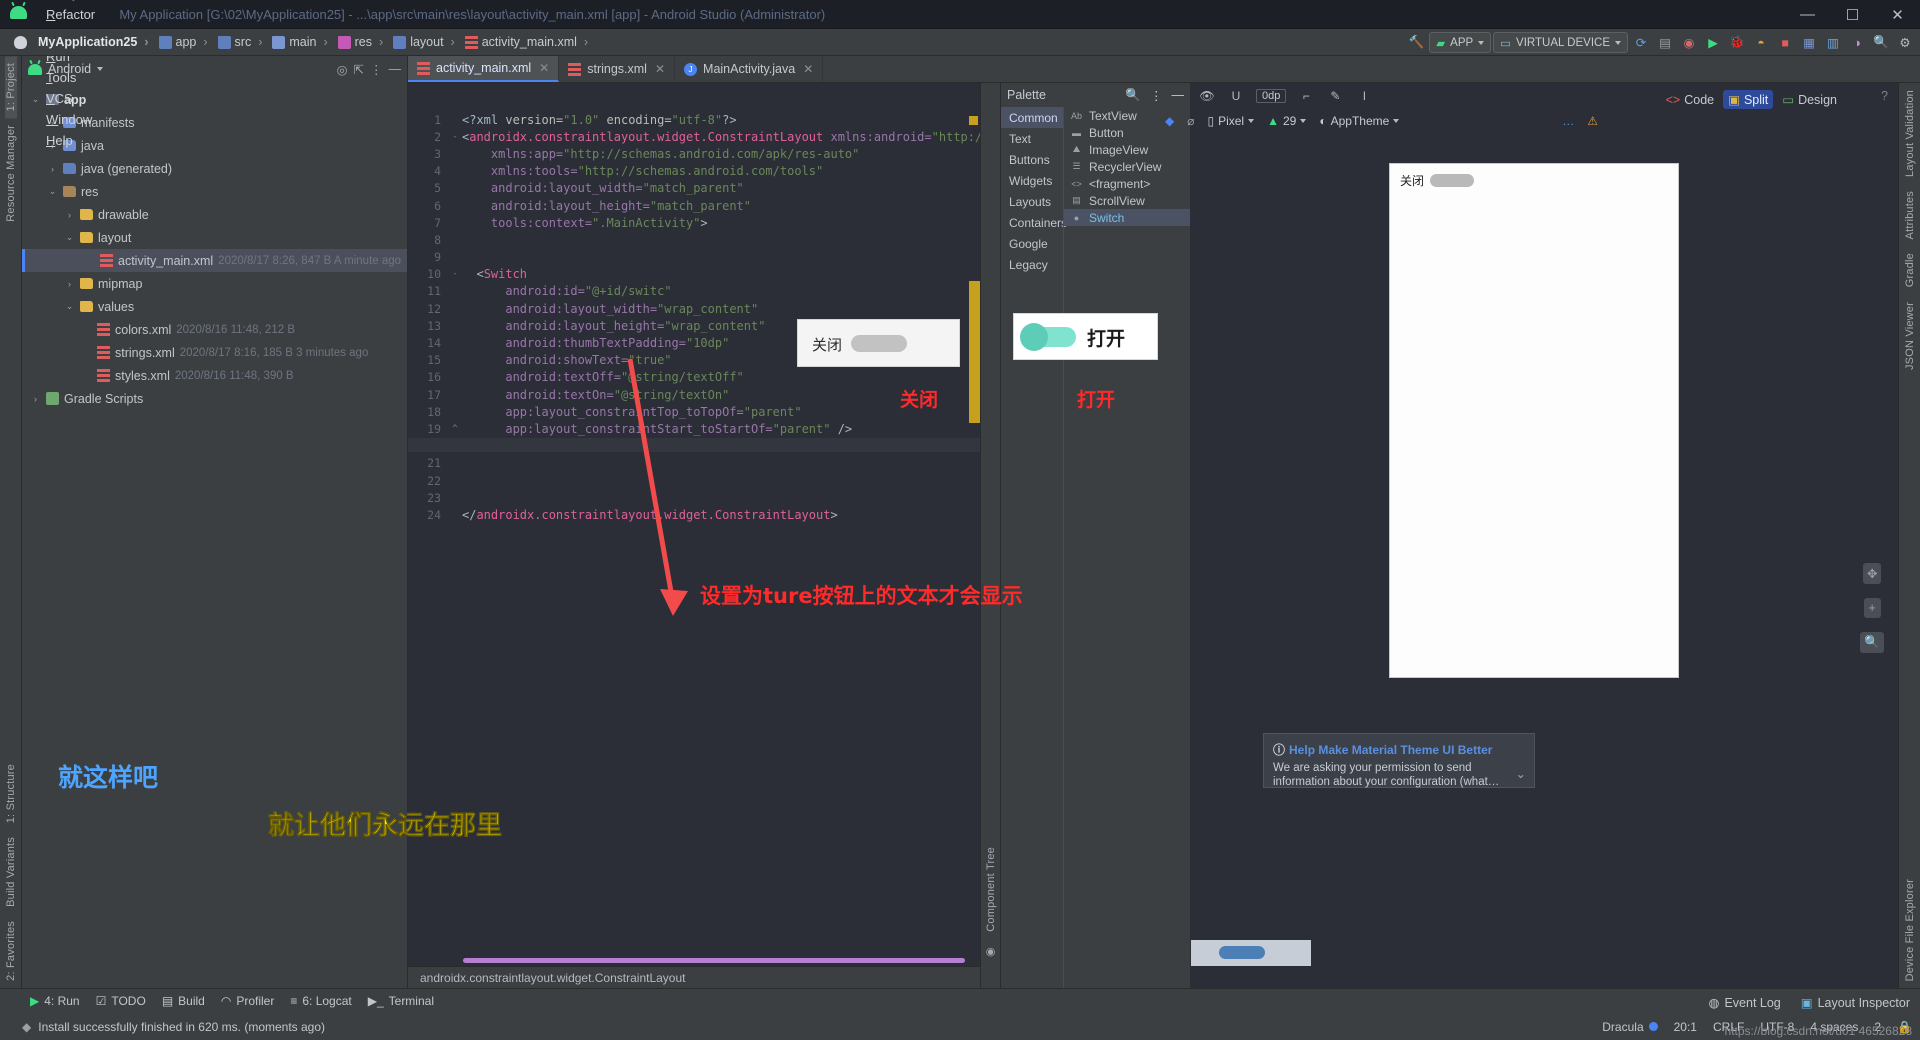  Describe the element at coordinates (1872, 608) in the screenshot. I see `zoom-in-icon: +` at that location.